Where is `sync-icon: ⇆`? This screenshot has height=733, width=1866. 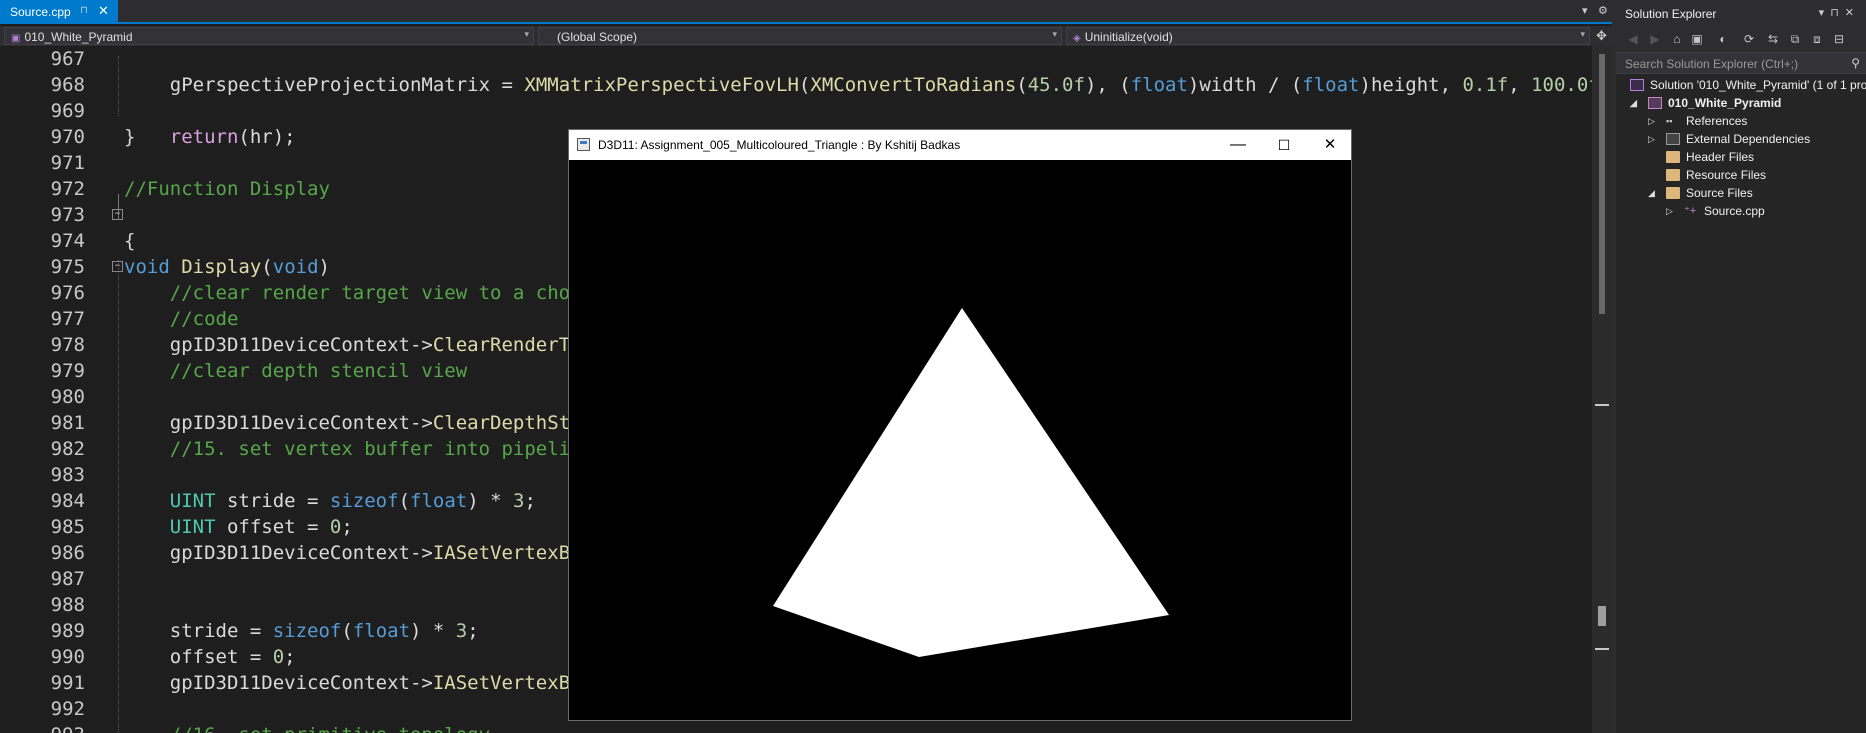
sync-icon: ⇆ is located at coordinates (1773, 39).